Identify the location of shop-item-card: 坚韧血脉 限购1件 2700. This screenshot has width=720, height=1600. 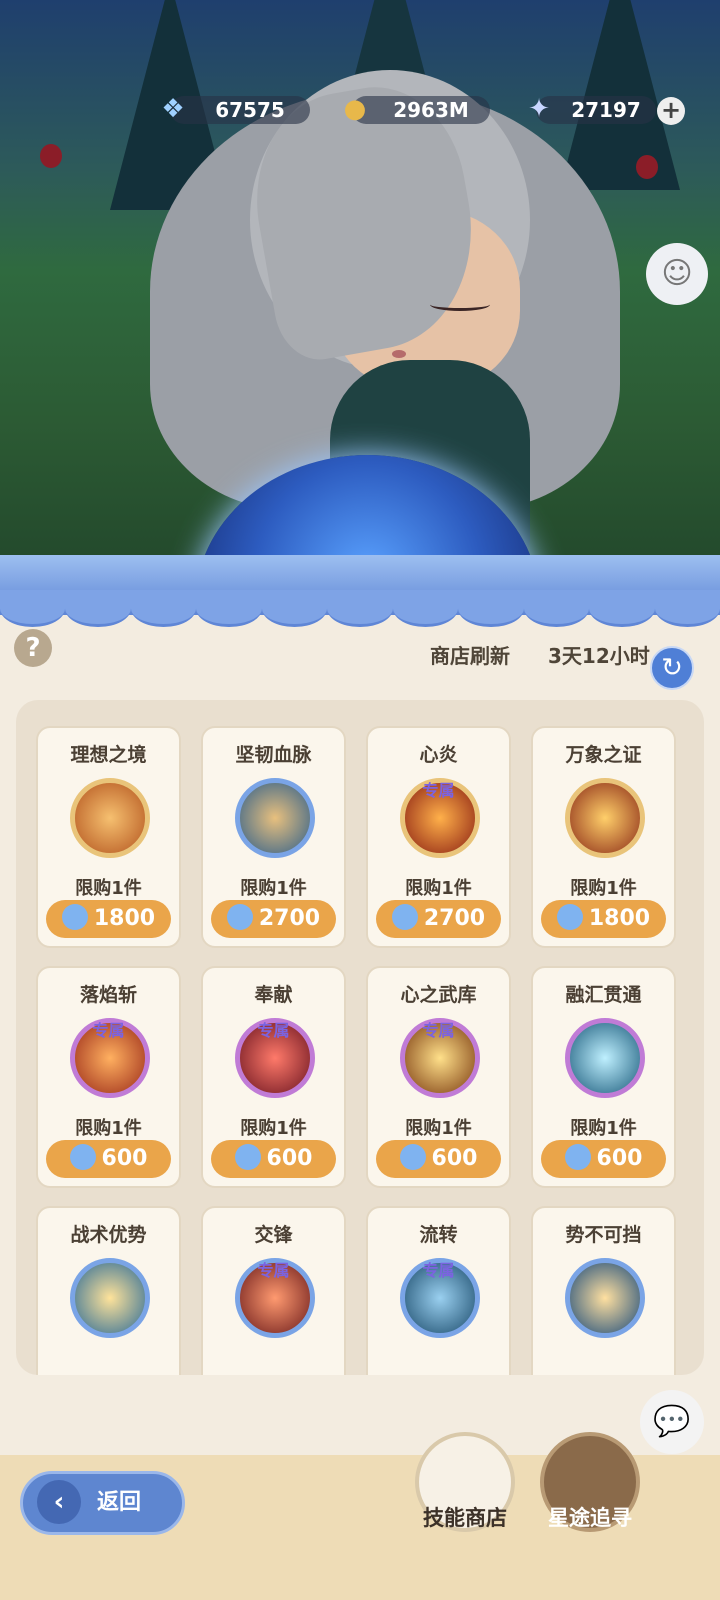
(273, 837).